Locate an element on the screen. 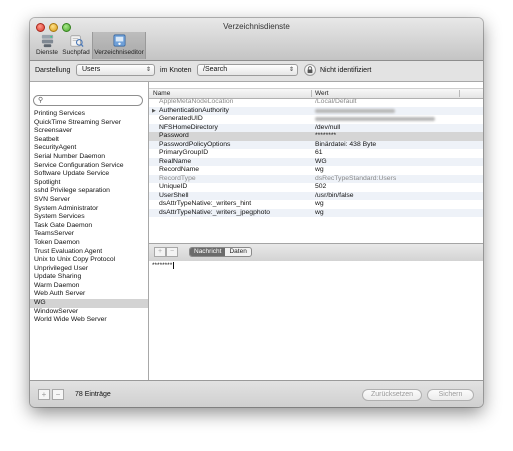 Image resolution: width=513 pixels, height=451 pixels. node-popup: /Search ⇕ is located at coordinates (247, 70).